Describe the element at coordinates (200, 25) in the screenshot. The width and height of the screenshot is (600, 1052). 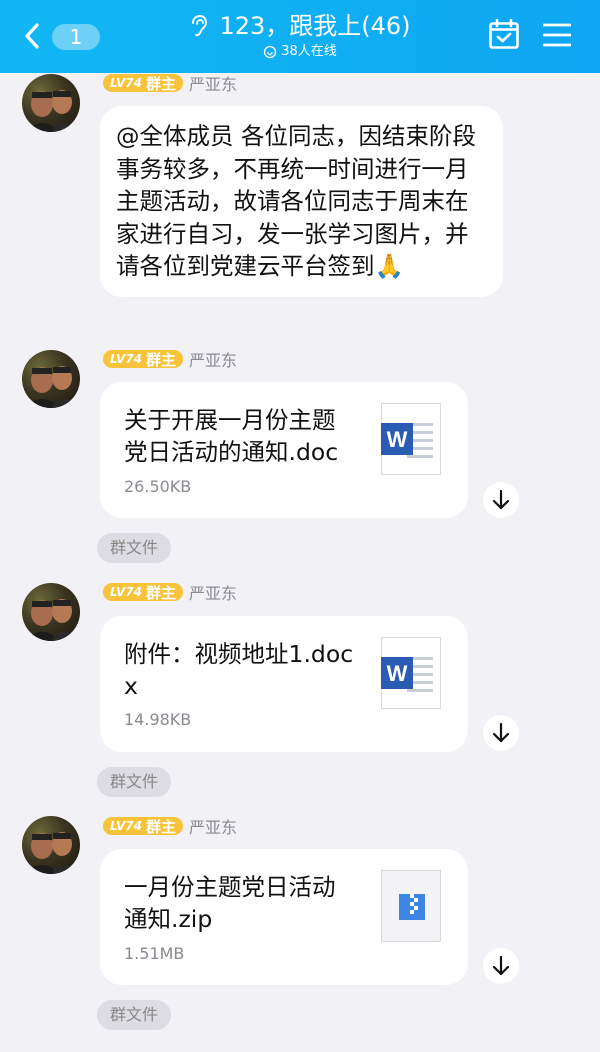
I see `ear-icon` at that location.